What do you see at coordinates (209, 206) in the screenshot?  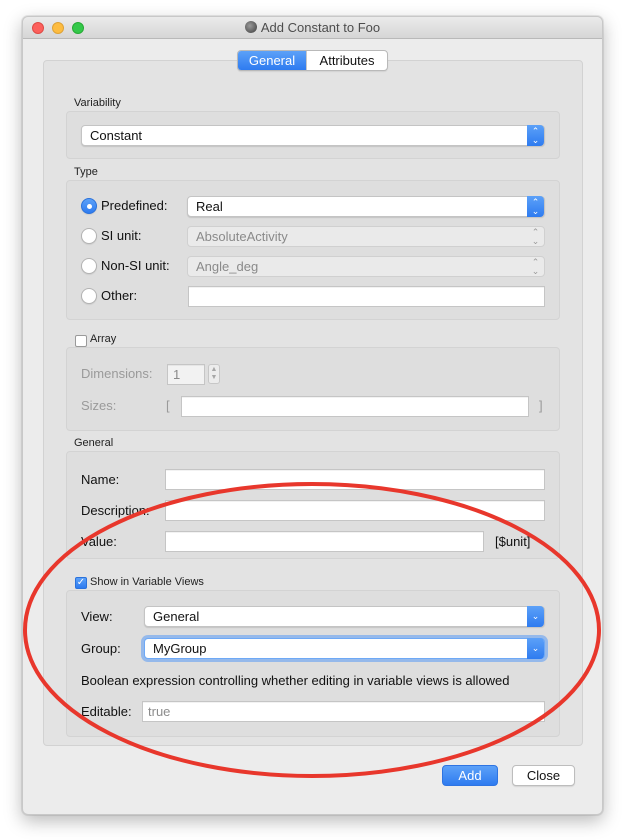 I see `predefined-value: Real` at bounding box center [209, 206].